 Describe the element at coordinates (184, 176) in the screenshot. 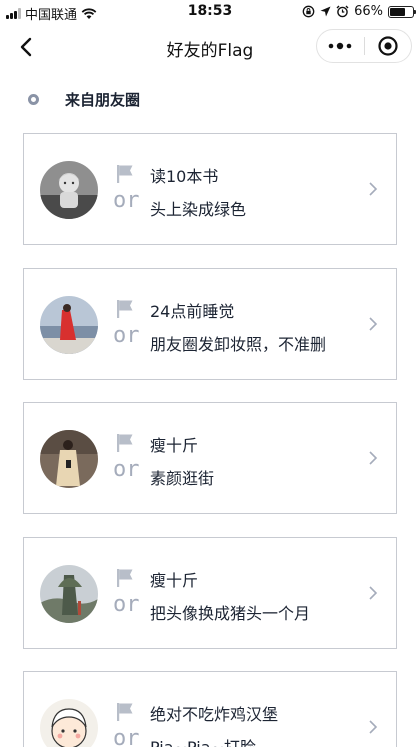

I see `flag-goal: 读10本书` at that location.